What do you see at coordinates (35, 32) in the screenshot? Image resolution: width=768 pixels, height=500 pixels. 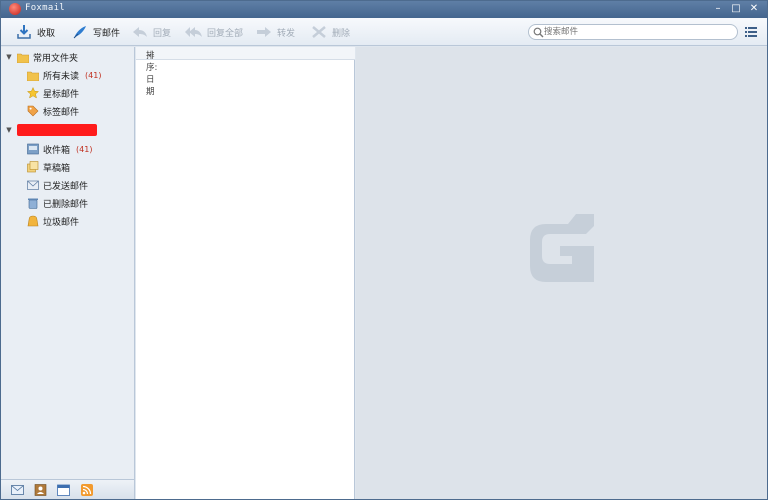 I see `receive-button: 收取` at bounding box center [35, 32].